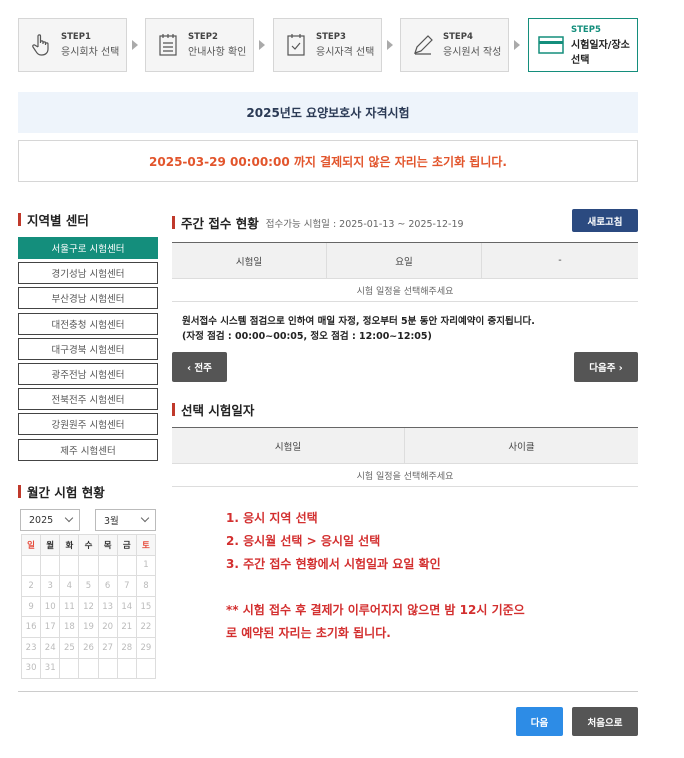  Describe the element at coordinates (88, 399) in the screenshot. I see `center-item-jeonbuk-jeonju: 전북전주 시험센터` at that location.